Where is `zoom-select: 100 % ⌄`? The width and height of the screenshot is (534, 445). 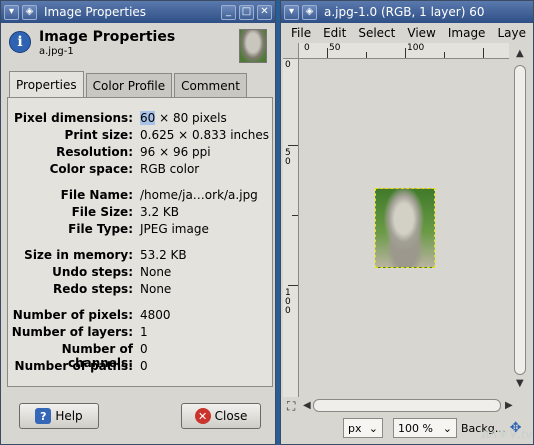 zoom-select: 100 % ⌄ is located at coordinates (425, 428).